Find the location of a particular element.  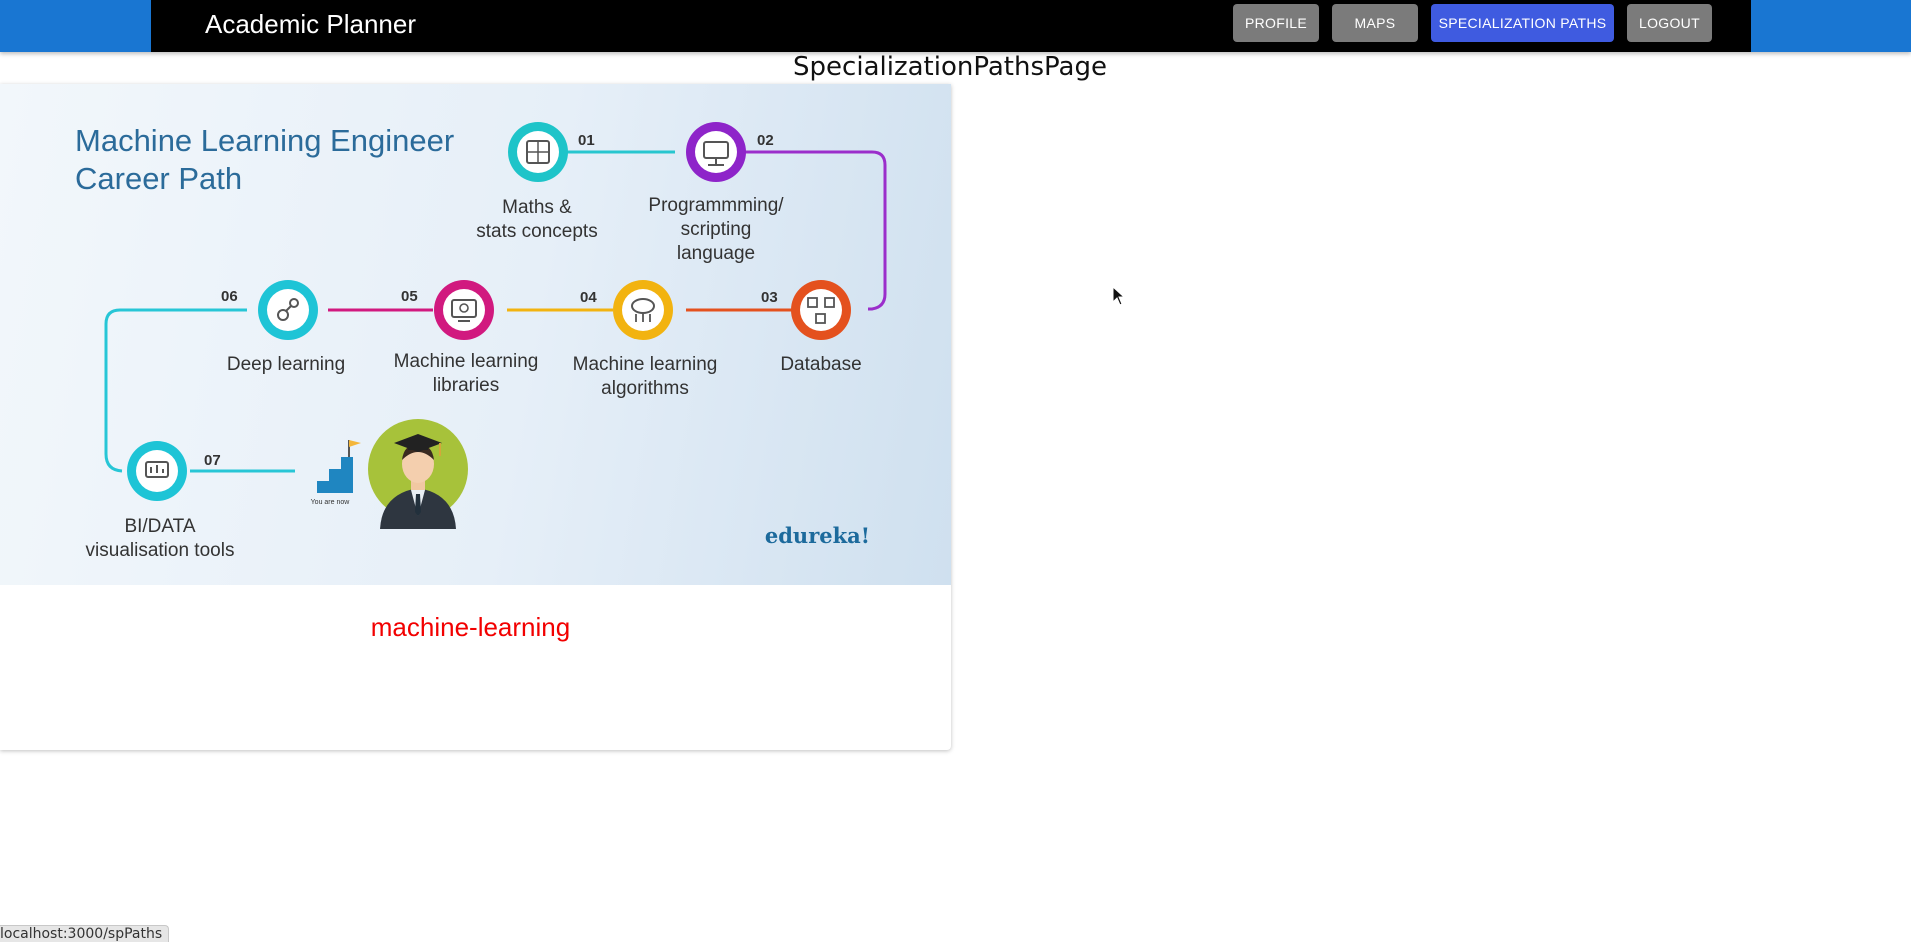

step-07-label-line2: visualisation tools is located at coordinates (160, 550).